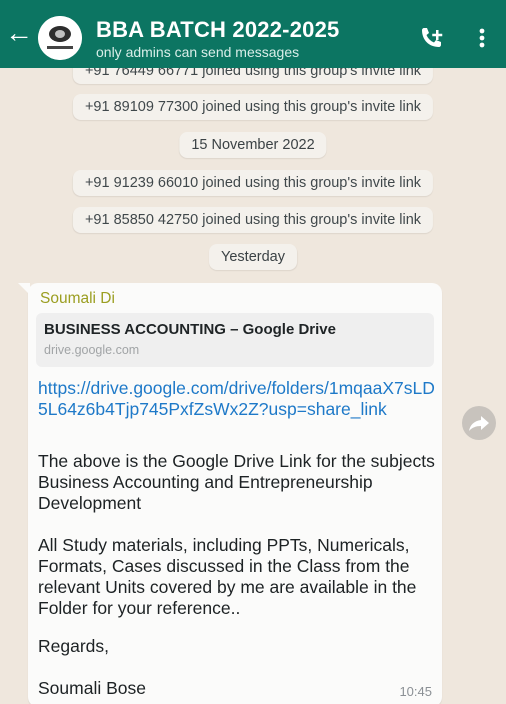 The width and height of the screenshot is (506, 704). I want to click on forward-button, so click(479, 423).